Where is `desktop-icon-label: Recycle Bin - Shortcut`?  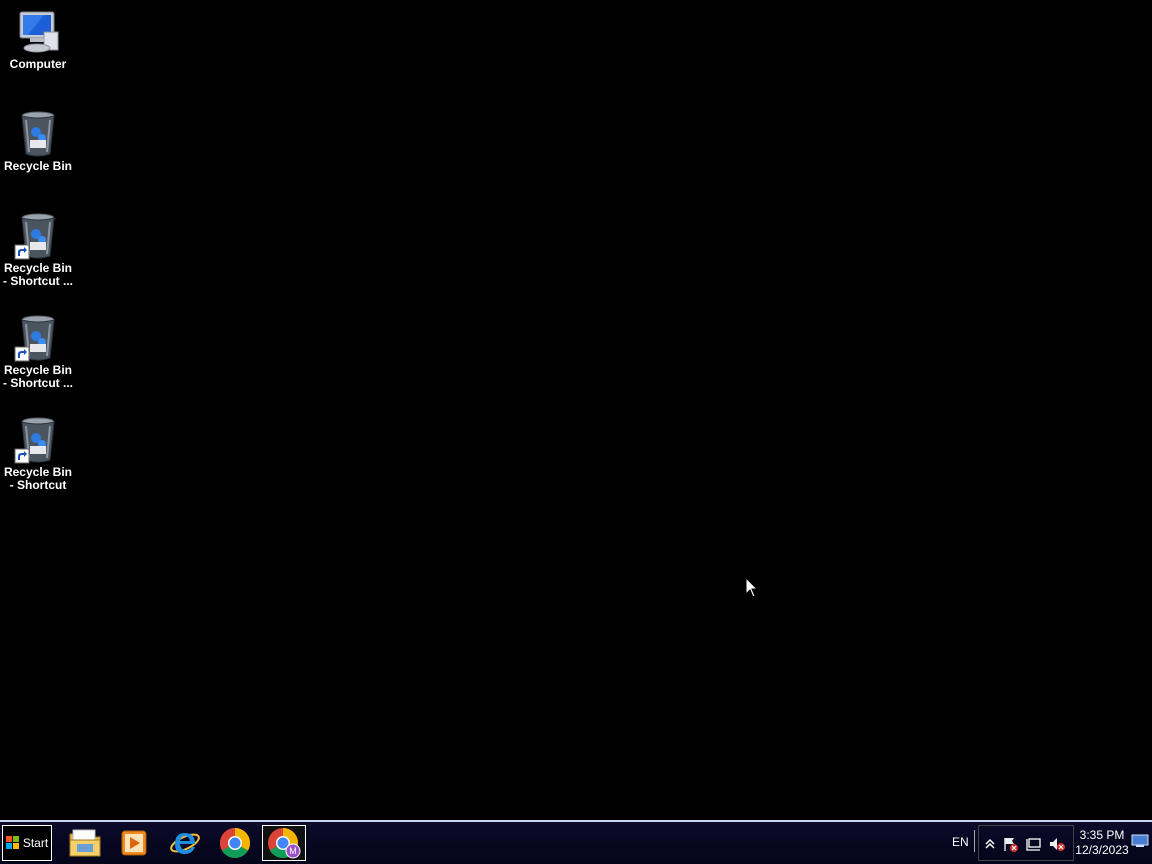 desktop-icon-label: Recycle Bin - Shortcut is located at coordinates (38, 478).